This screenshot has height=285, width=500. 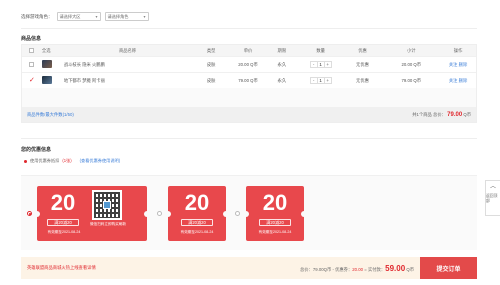 I want to click on chevron-up-icon: ︿, so click(x=492, y=187).